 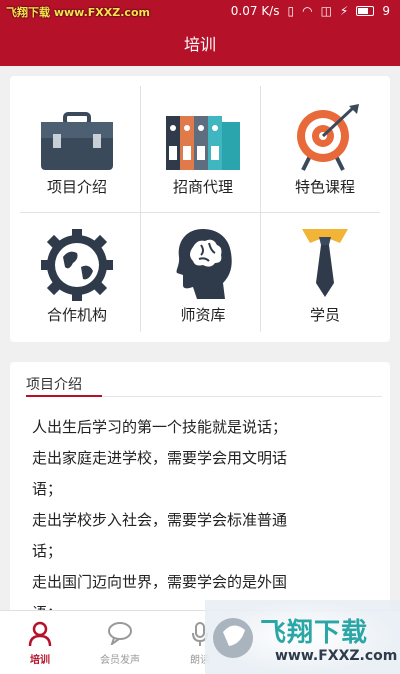 What do you see at coordinates (202, 187) in the screenshot?
I see `grid-item-label: 招商代理` at bounding box center [202, 187].